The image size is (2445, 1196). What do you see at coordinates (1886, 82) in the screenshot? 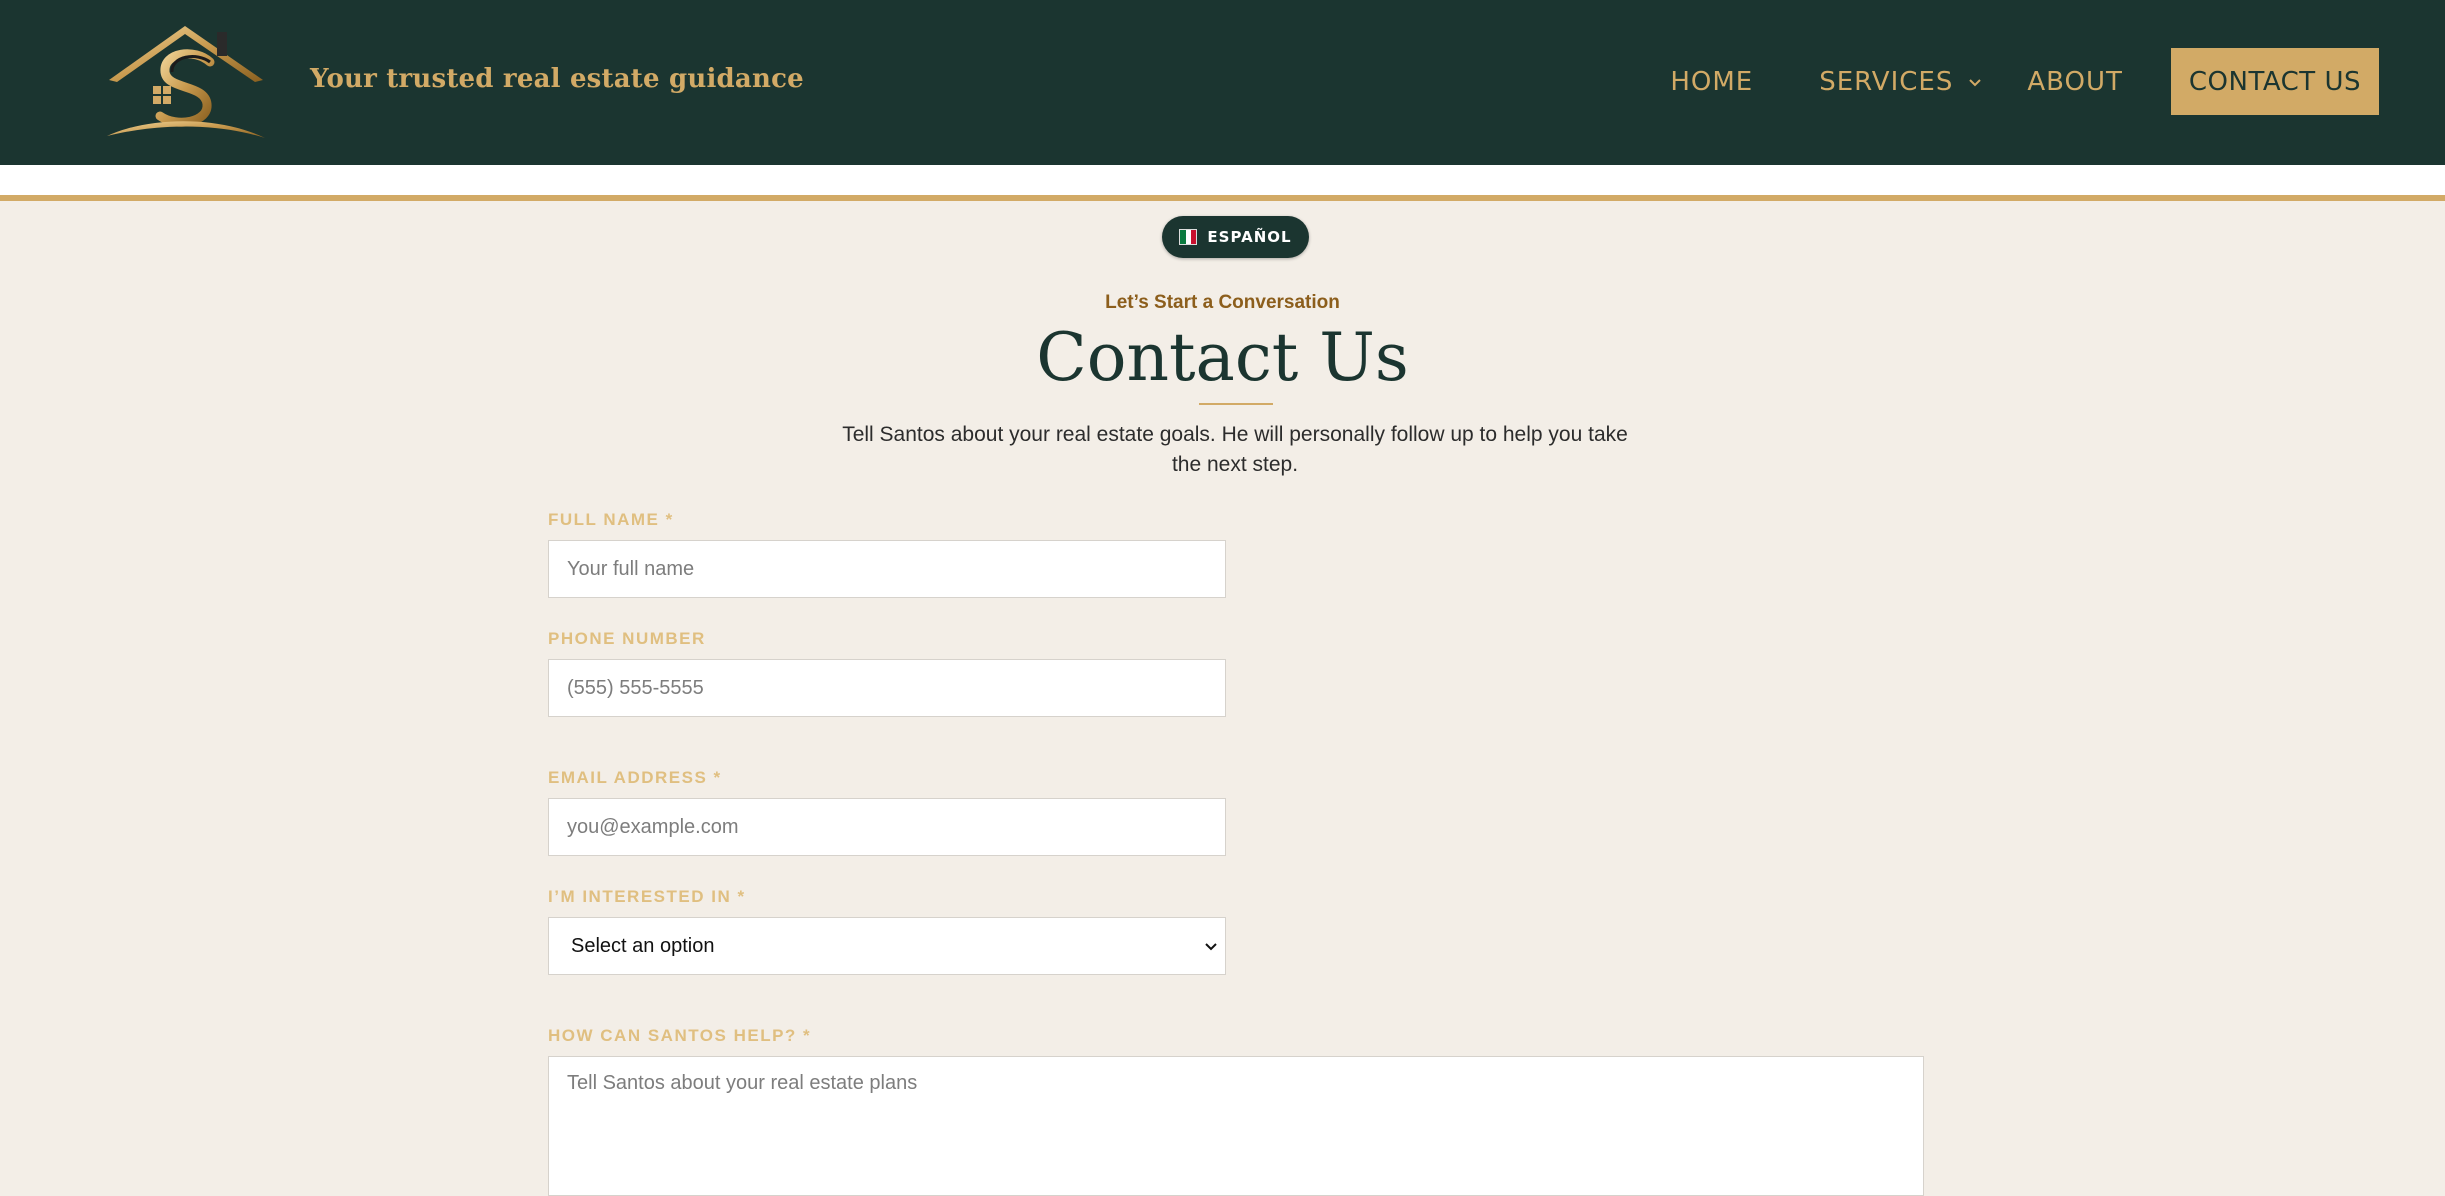
I see `nav-services: SERVICES` at bounding box center [1886, 82].